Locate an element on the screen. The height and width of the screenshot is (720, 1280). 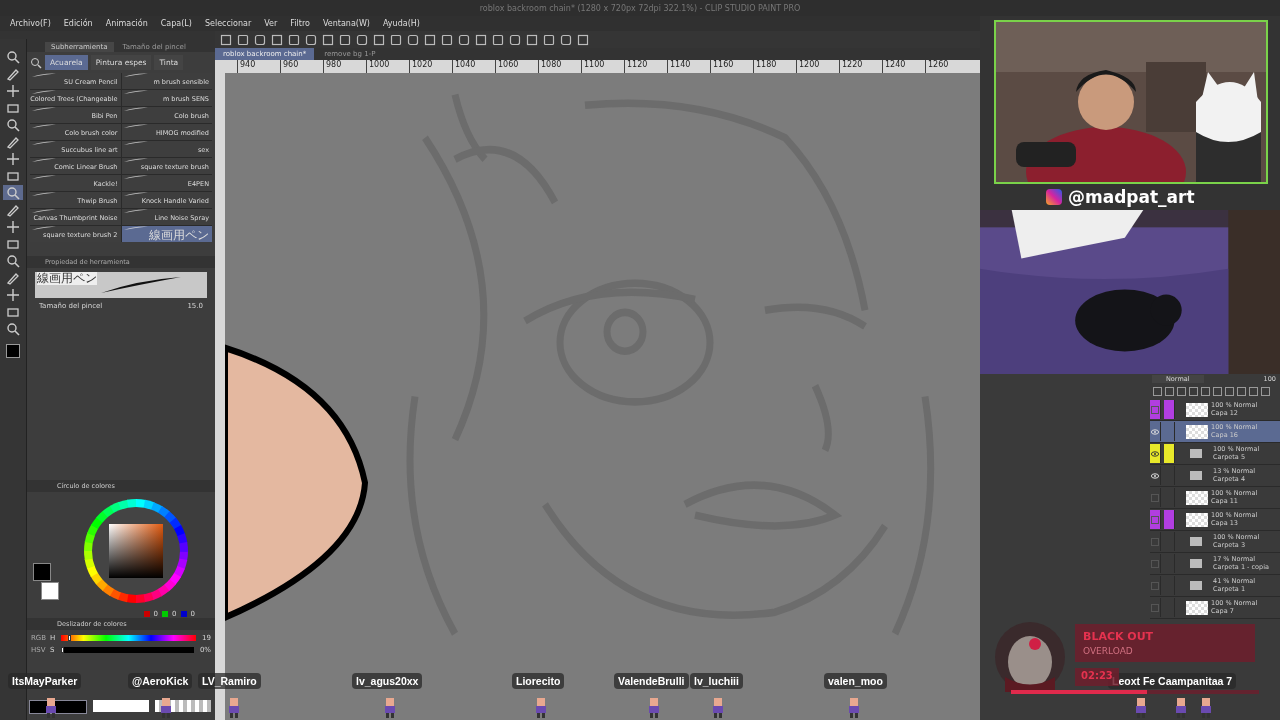
artist-name: OVERLOAD is located at coordinates (1108, 651).